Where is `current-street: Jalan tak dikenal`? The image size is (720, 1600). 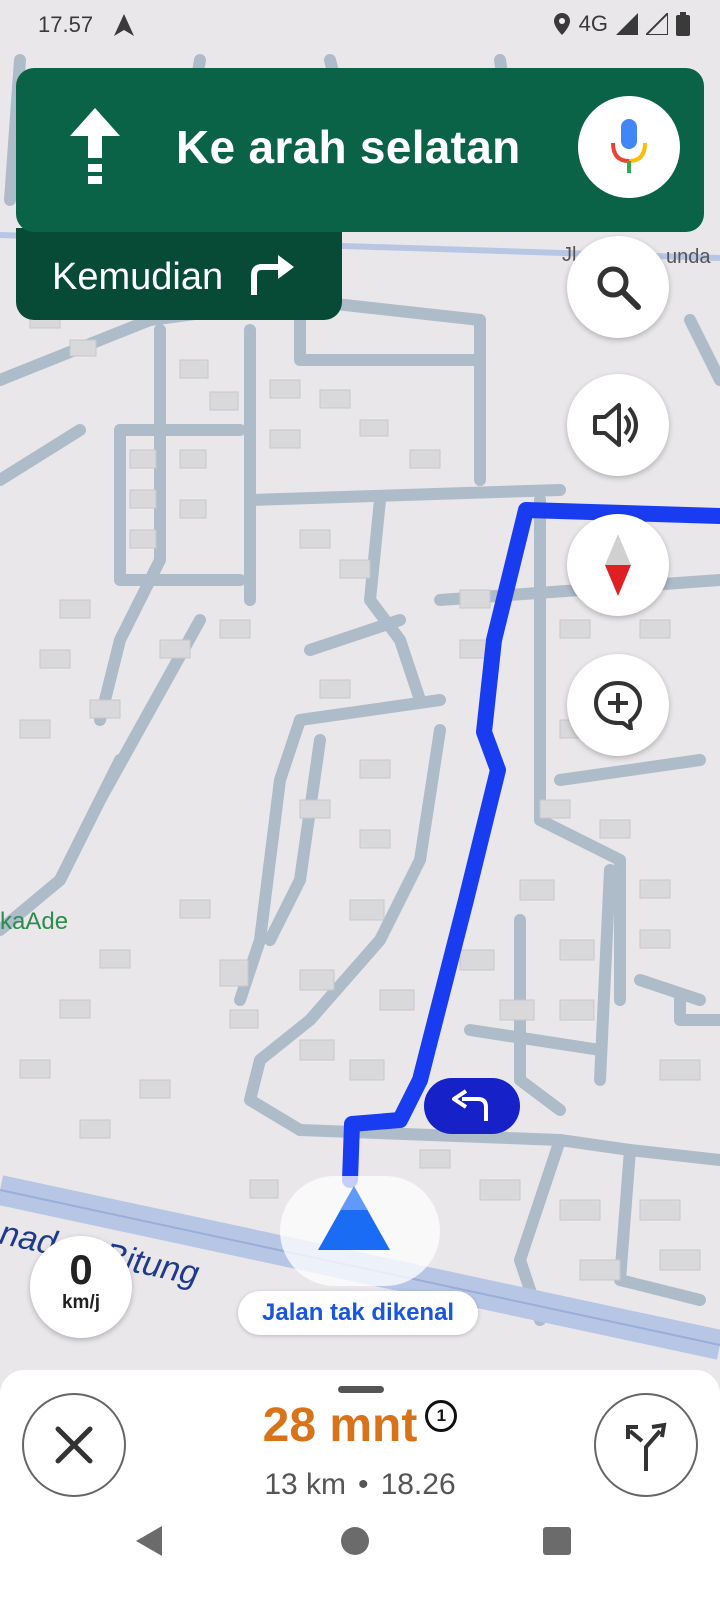
current-street: Jalan tak dikenal is located at coordinates (358, 1313).